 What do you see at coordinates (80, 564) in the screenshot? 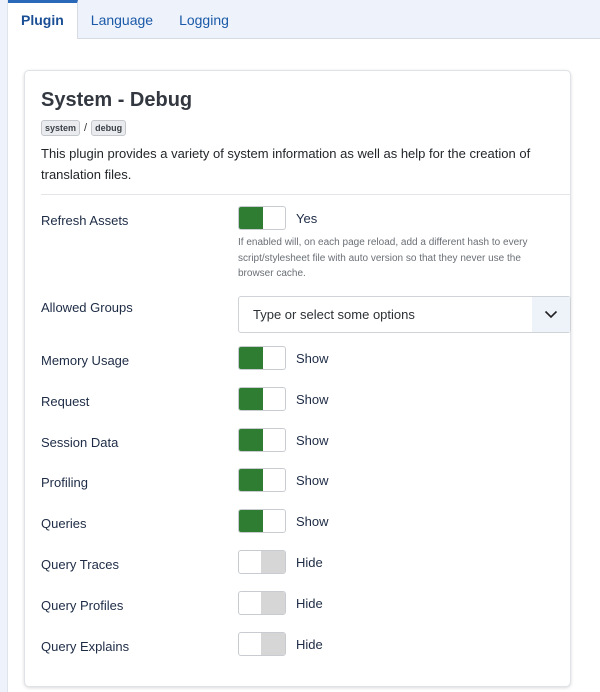
I see `query-traces-label: Query Traces` at bounding box center [80, 564].